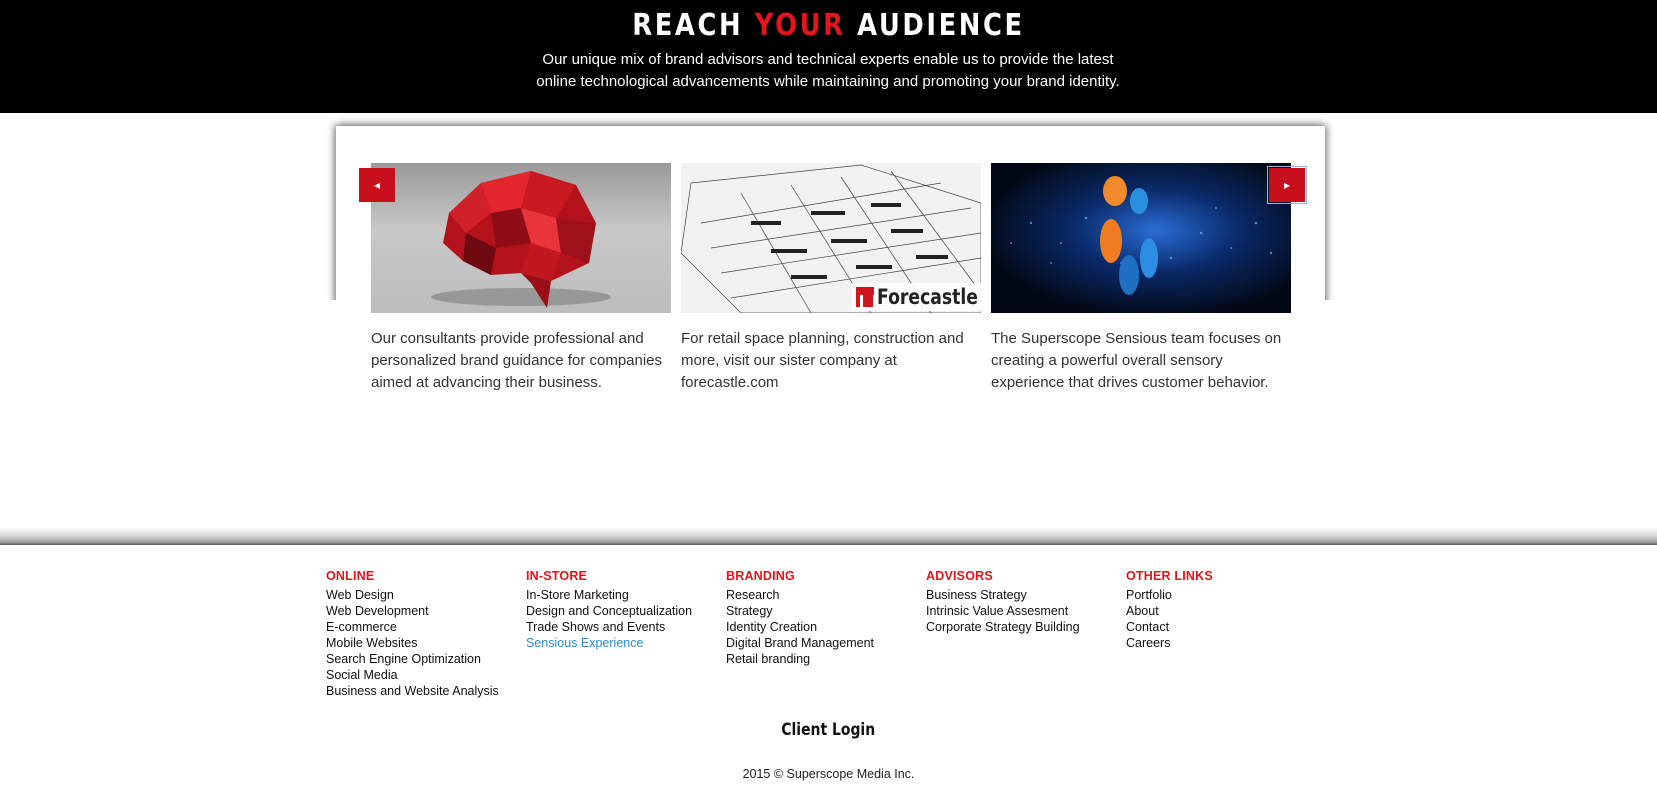 The height and width of the screenshot is (795, 1657). What do you see at coordinates (800, 595) in the screenshot?
I see `footer-link: Research` at bounding box center [800, 595].